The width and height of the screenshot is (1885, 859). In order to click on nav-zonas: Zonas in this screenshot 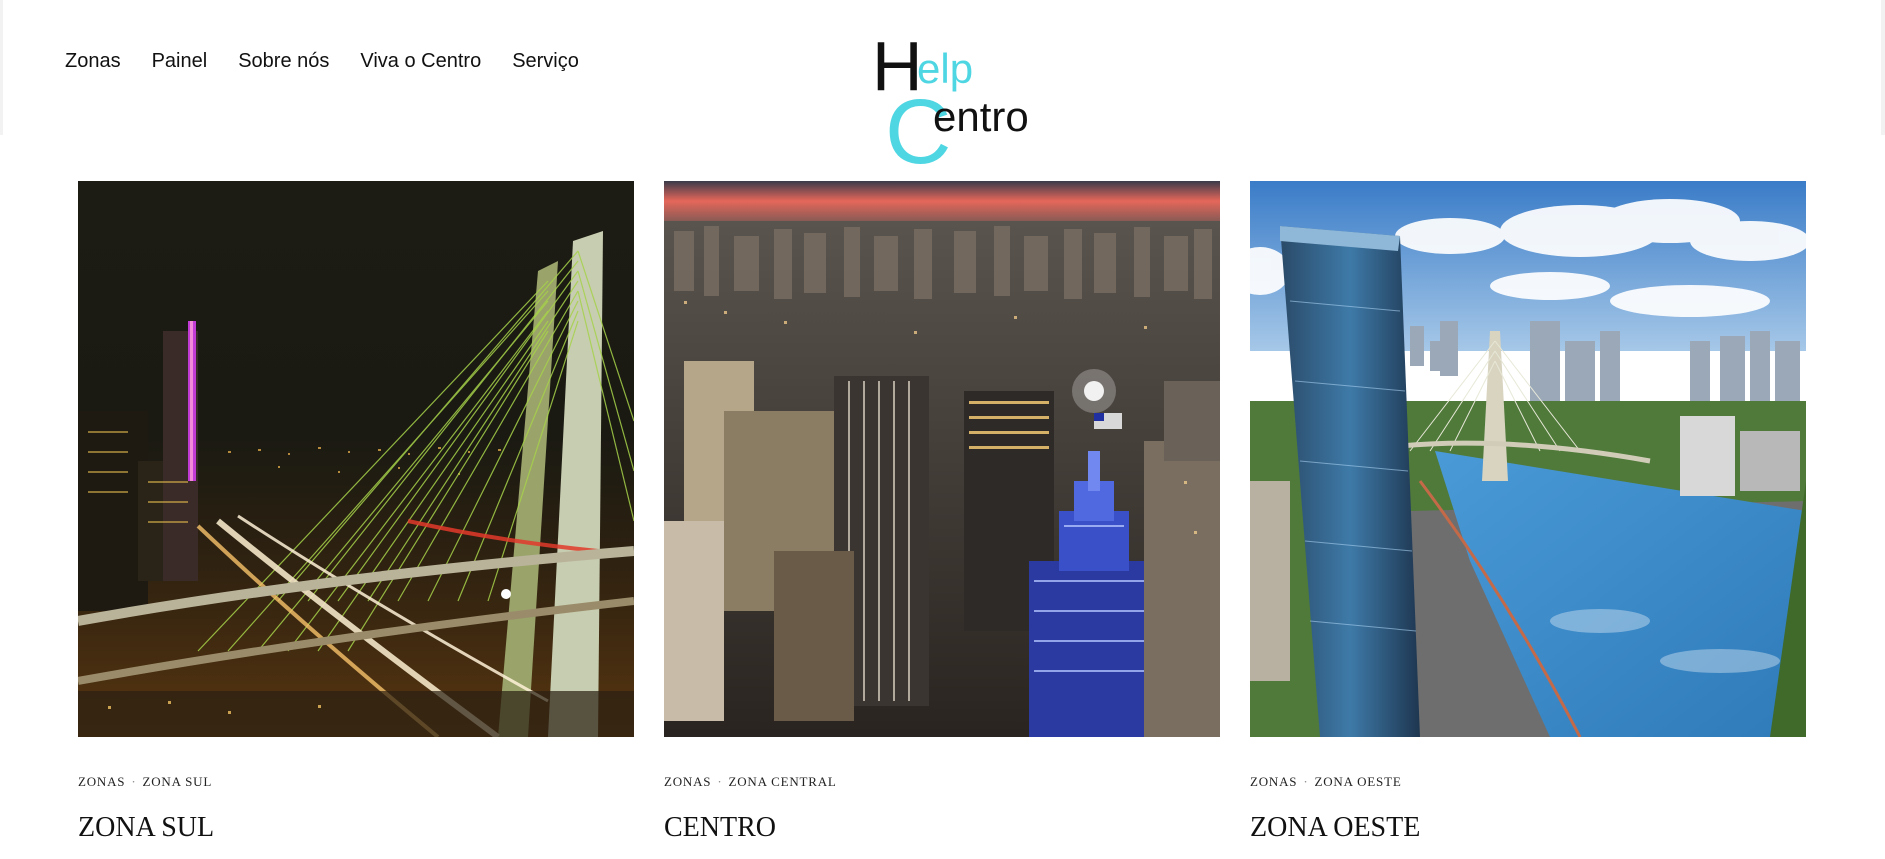, I will do `click(93, 61)`.